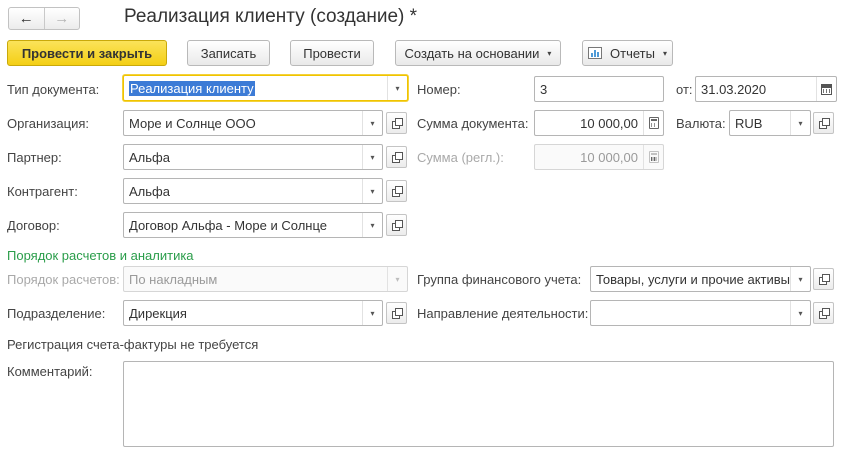  I want to click on fin-group-label: Группа финансового учета:, so click(499, 279).